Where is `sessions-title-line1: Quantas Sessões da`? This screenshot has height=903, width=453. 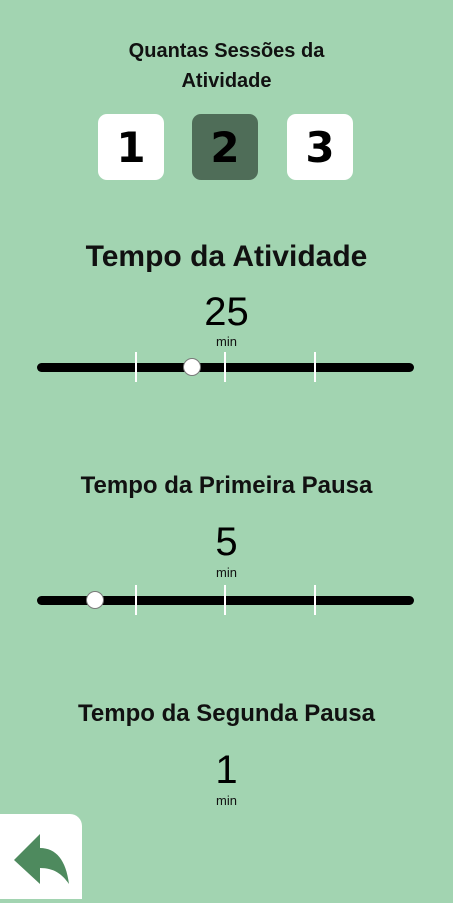
sessions-title-line1: Quantas Sessões da is located at coordinates (226, 51).